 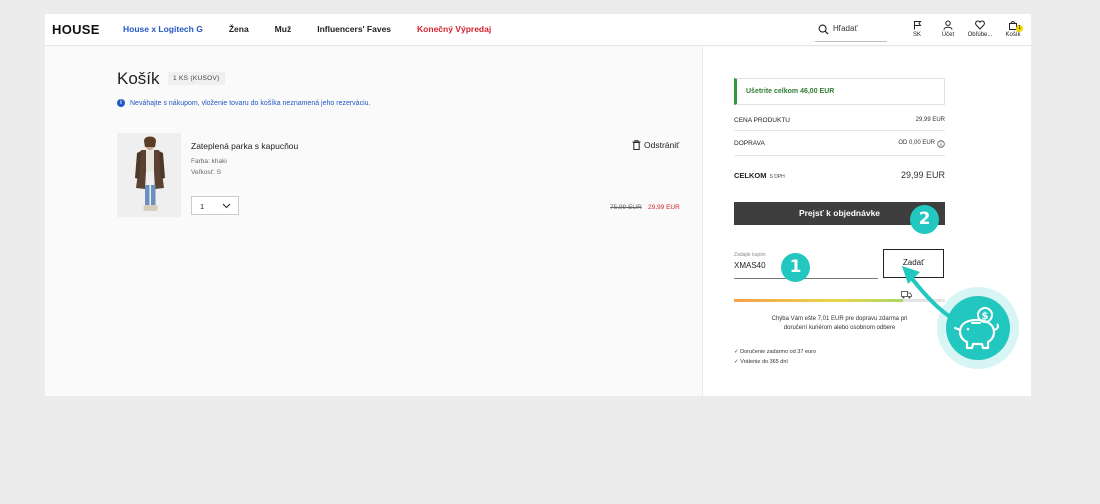 I want to click on search-icon, so click(x=823, y=29).